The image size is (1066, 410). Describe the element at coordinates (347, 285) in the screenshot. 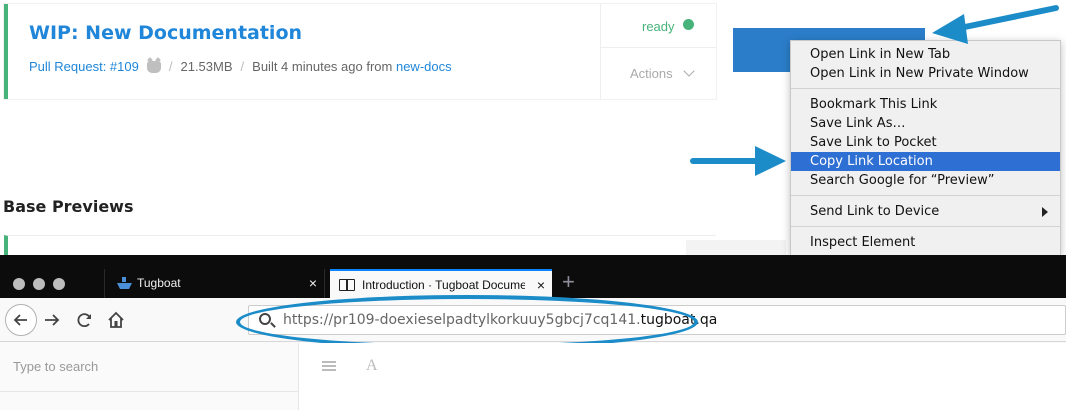

I see `book-icon` at that location.